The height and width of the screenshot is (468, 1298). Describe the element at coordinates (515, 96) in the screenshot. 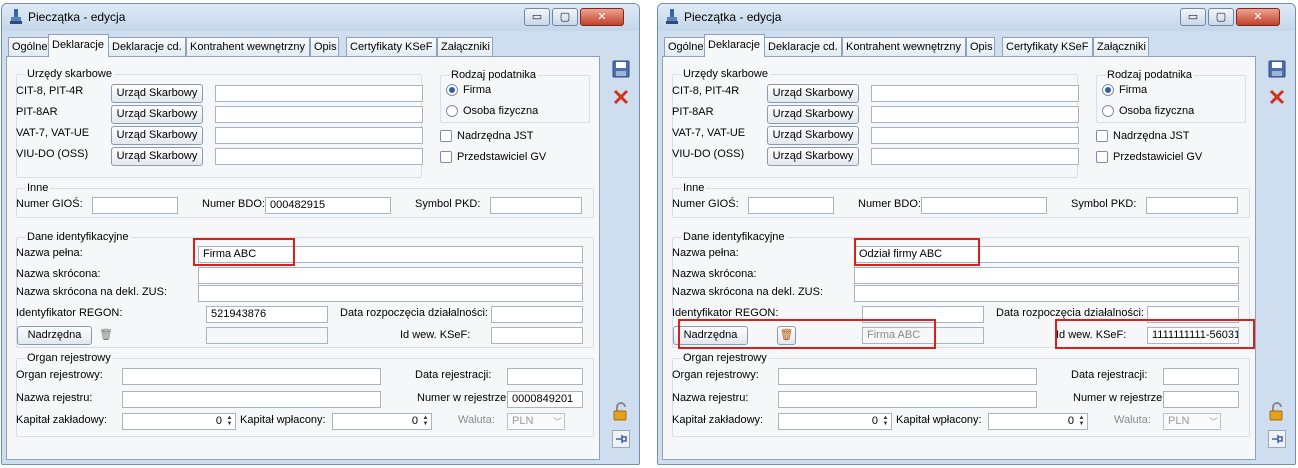

I see `rodzaj-podatnika-group: Rodzaj podatnika Firma Osoba fizyczna` at that location.